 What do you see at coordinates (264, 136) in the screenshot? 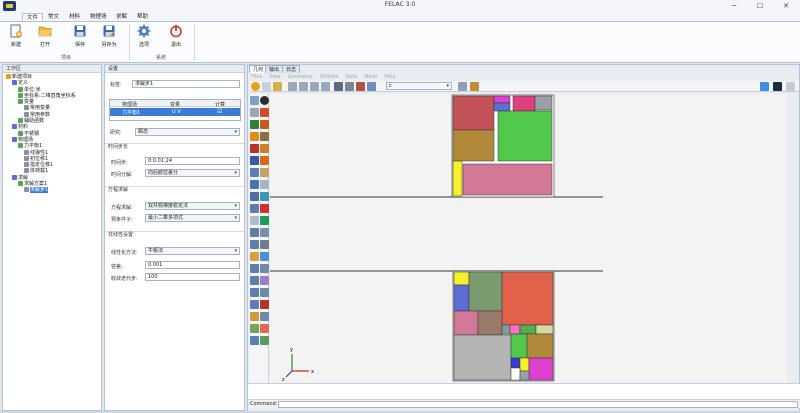
I see `block-icon` at bounding box center [264, 136].